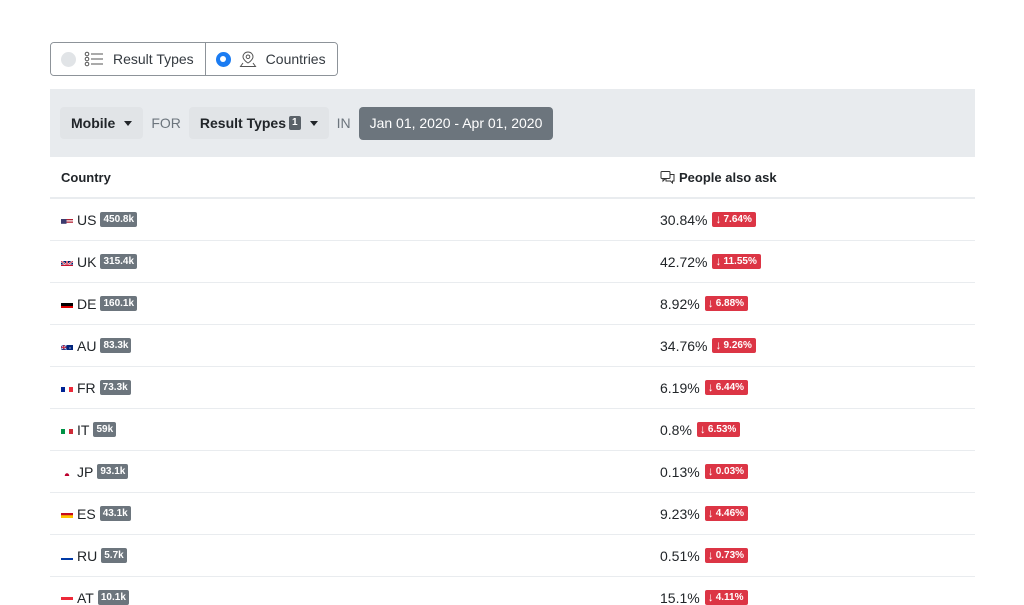  I want to click on people-also-ask-percent: 8.92%, so click(680, 303).